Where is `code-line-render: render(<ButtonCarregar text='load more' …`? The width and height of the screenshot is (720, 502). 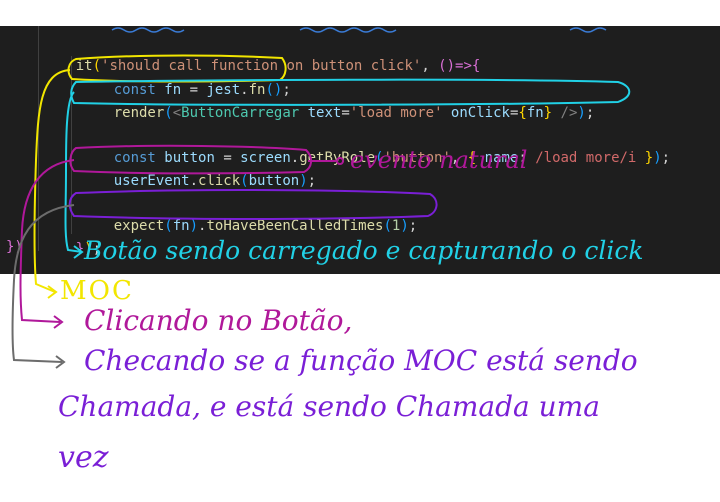
code-line-render: render(<ButtonCarregar text='load more' … is located at coordinates (337, 100).